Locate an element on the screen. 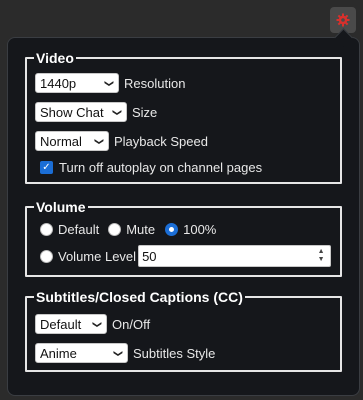 The height and width of the screenshot is (400, 363). autoplay-checkbox: ✓ is located at coordinates (46, 167).